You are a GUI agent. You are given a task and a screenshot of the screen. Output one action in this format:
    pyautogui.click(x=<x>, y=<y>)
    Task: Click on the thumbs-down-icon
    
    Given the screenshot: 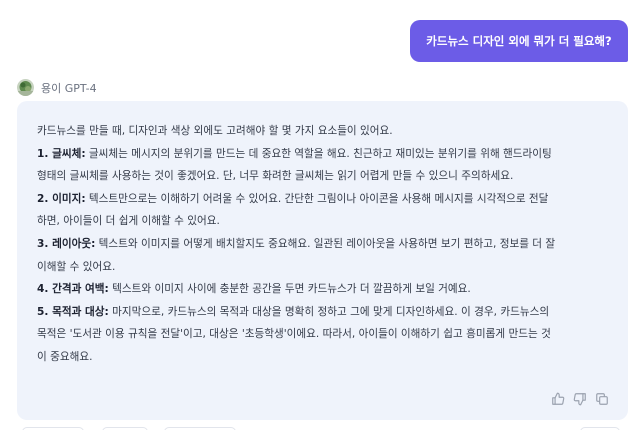 What is the action you would take?
    pyautogui.click(x=579, y=398)
    